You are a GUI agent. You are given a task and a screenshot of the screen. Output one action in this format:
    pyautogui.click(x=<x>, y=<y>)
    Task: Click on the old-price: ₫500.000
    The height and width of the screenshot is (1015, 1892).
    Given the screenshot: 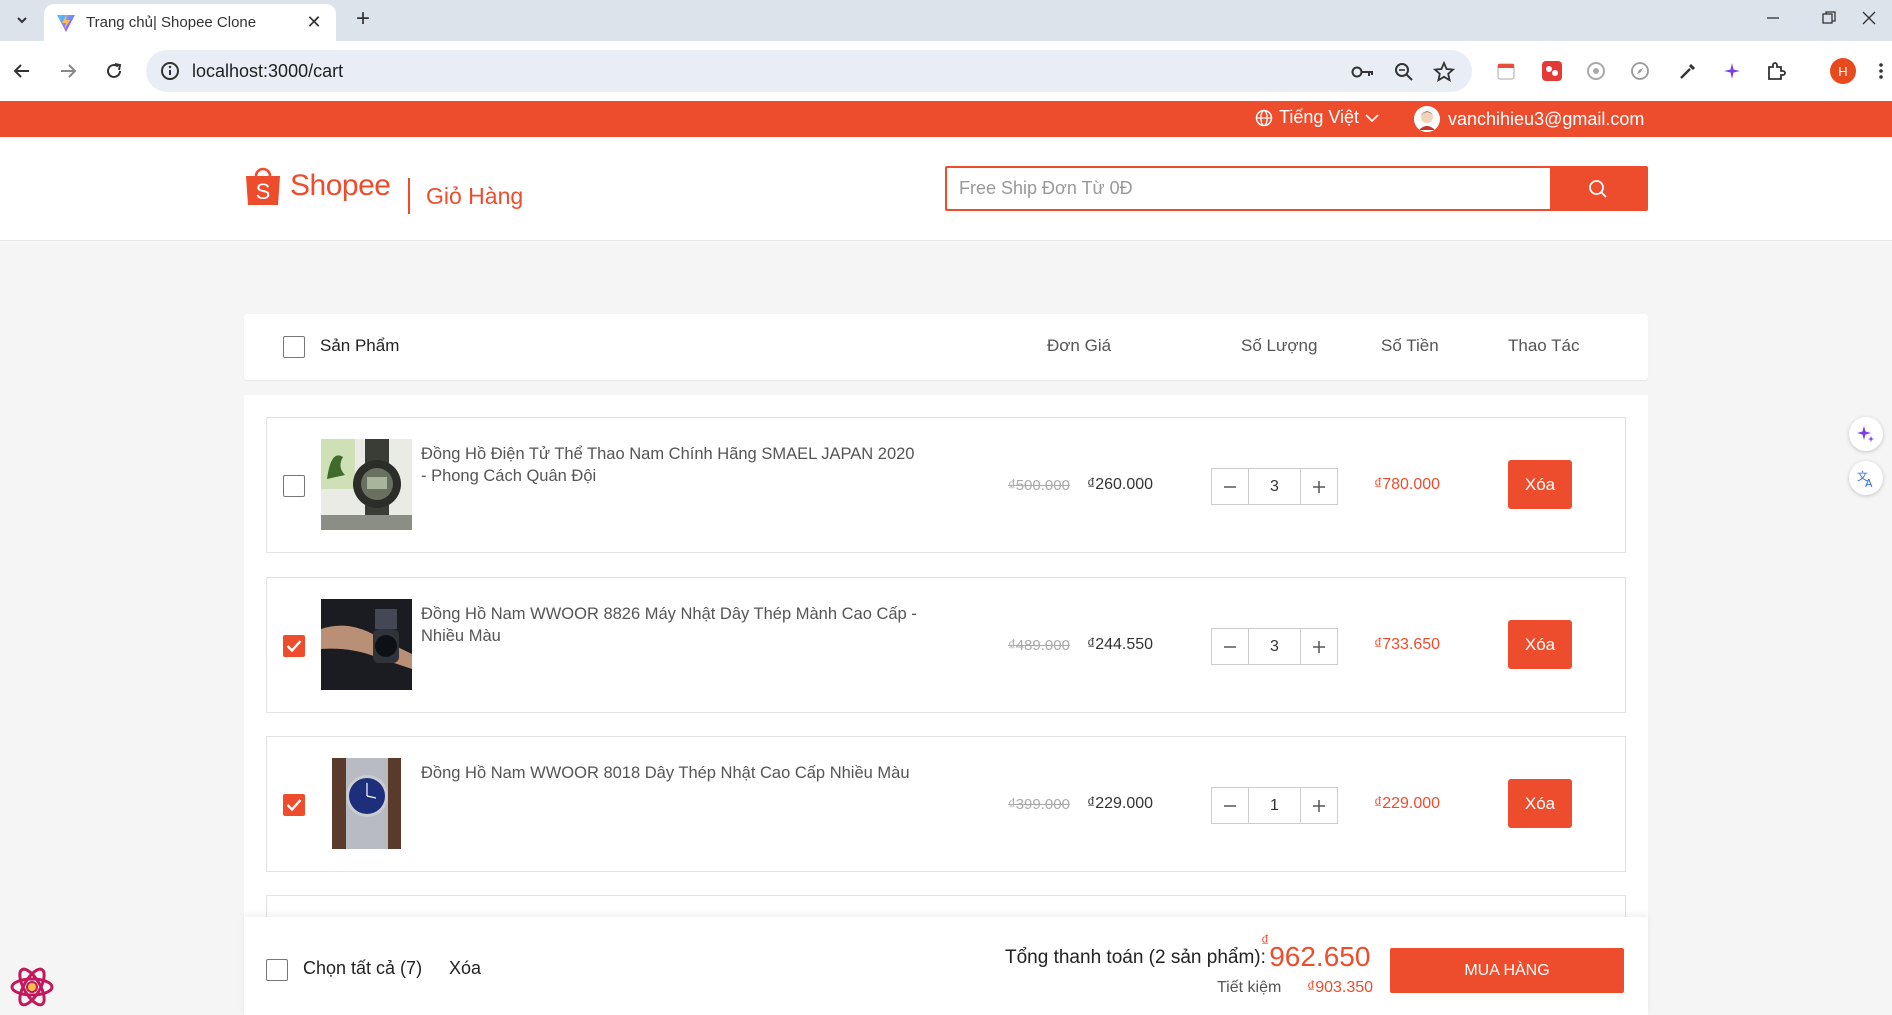 What is the action you would take?
    pyautogui.click(x=1039, y=485)
    